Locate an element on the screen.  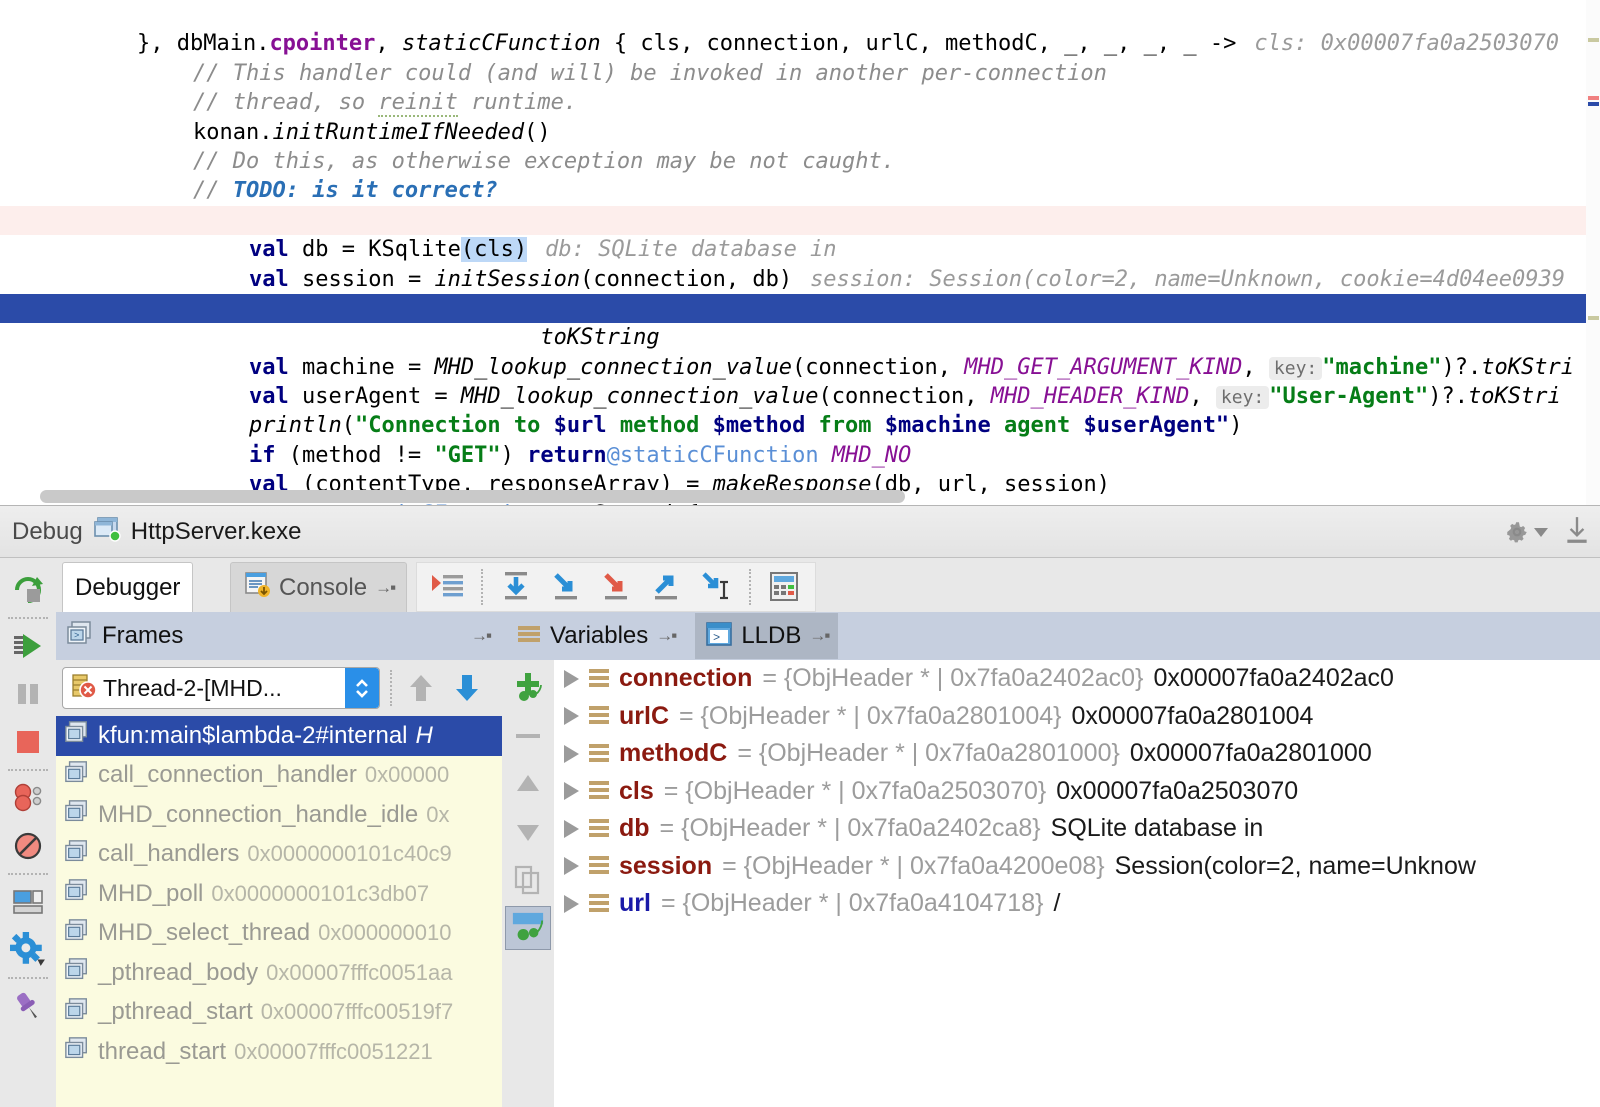
add-watch-icon is located at coordinates (528, 688).